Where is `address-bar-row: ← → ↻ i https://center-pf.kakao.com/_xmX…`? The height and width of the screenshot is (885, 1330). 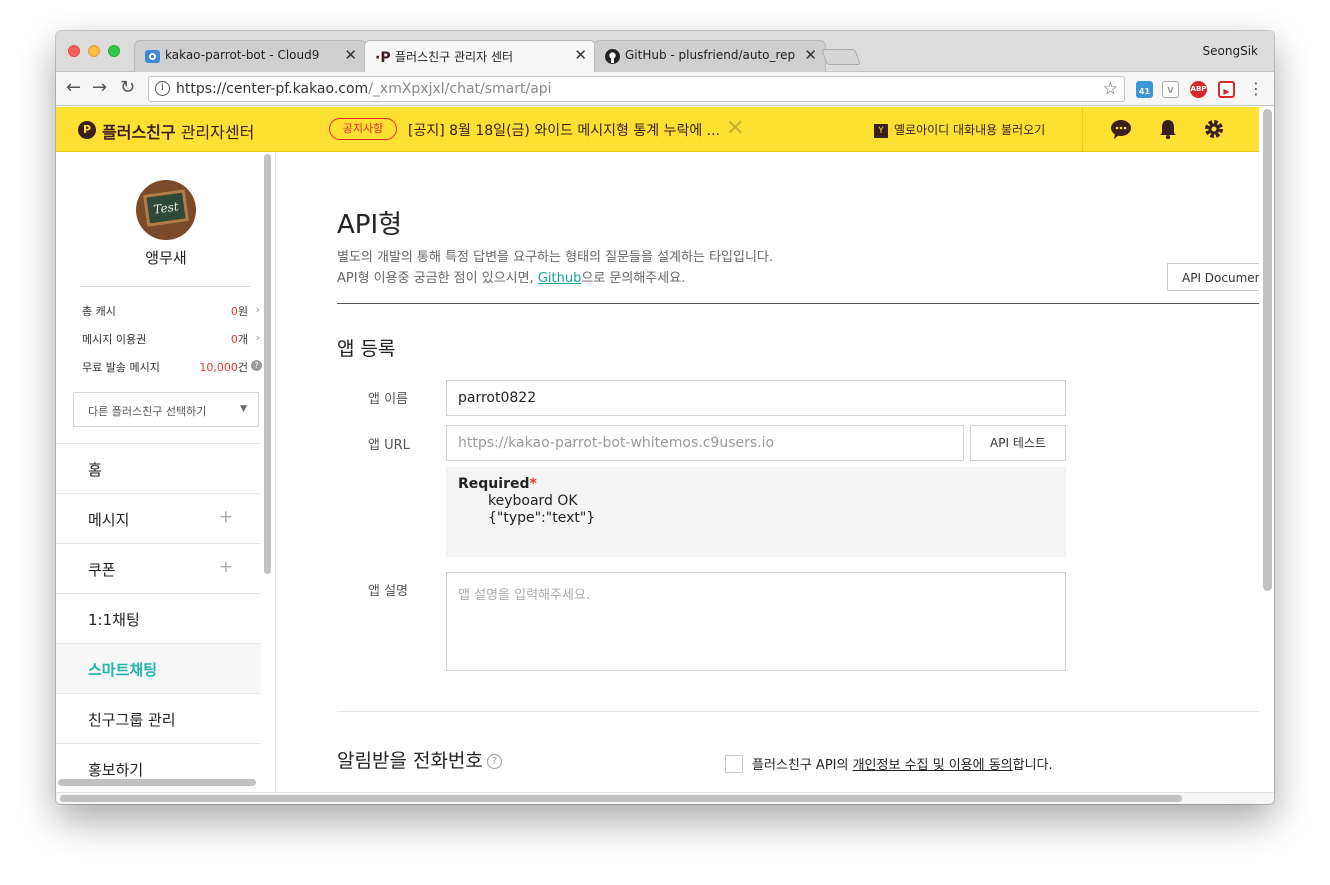
address-bar-row: ← → ↻ i https://center-pf.kakao.com/_xmX… is located at coordinates (665, 89).